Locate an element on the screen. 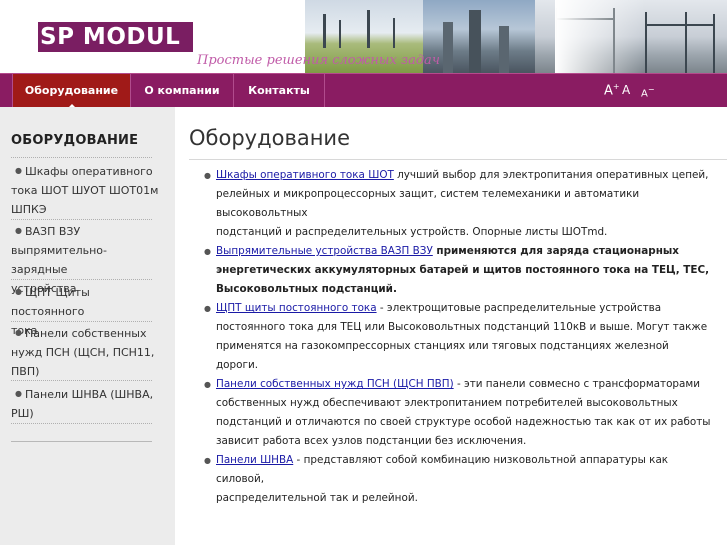  nav-item-contacts: Контакты is located at coordinates (279, 90).